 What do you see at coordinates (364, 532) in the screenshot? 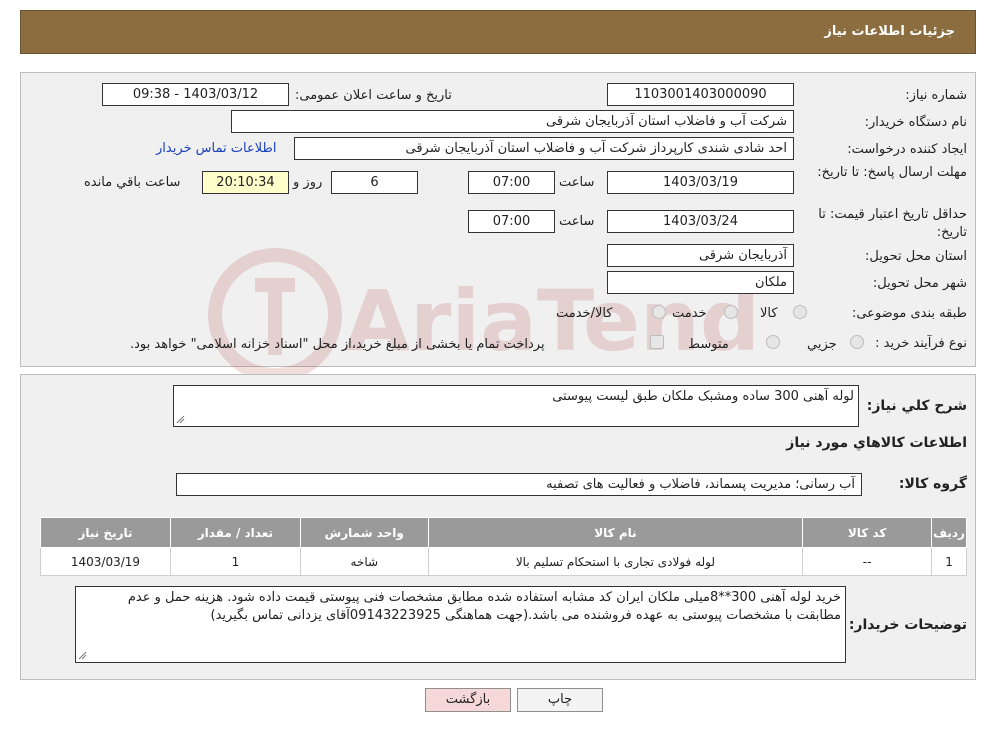
I see `col-unit-header: واحد شمارش` at bounding box center [364, 532].